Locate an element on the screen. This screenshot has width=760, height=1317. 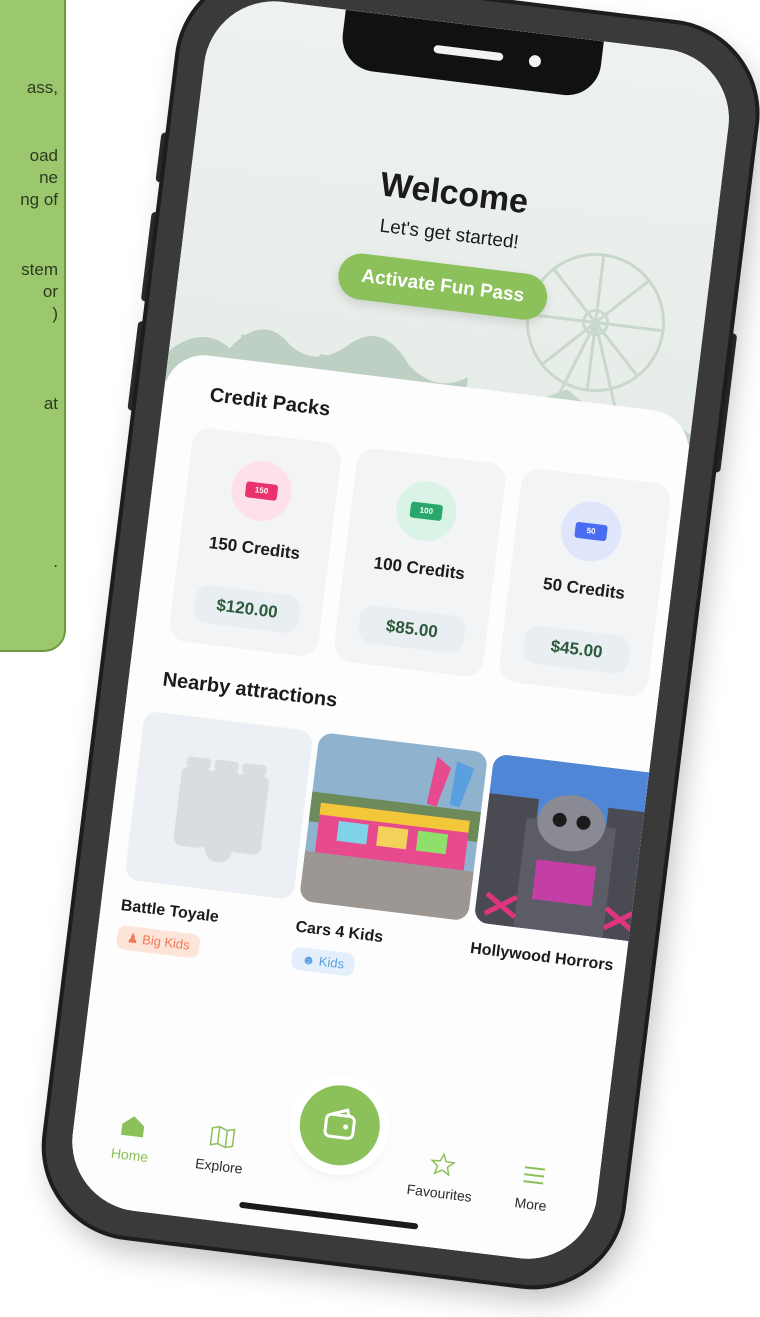
credit-pack-card: 150 150 Credits $120.00 is located at coordinates (255, 542).